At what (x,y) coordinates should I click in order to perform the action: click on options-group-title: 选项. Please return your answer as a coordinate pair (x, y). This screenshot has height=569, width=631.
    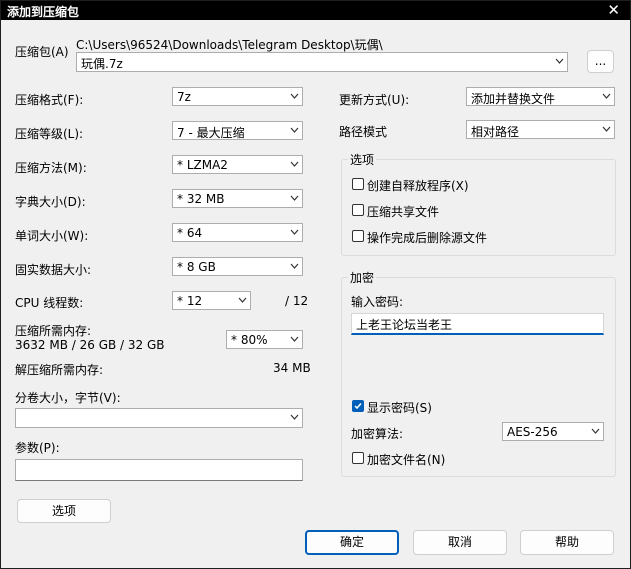
    Looking at the image, I should click on (362, 159).